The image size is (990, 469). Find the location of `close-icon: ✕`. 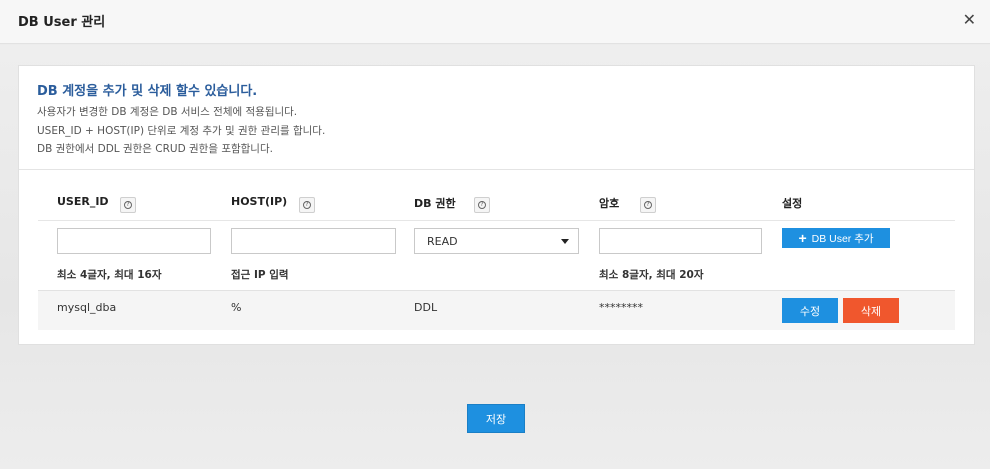

close-icon: ✕ is located at coordinates (969, 20).